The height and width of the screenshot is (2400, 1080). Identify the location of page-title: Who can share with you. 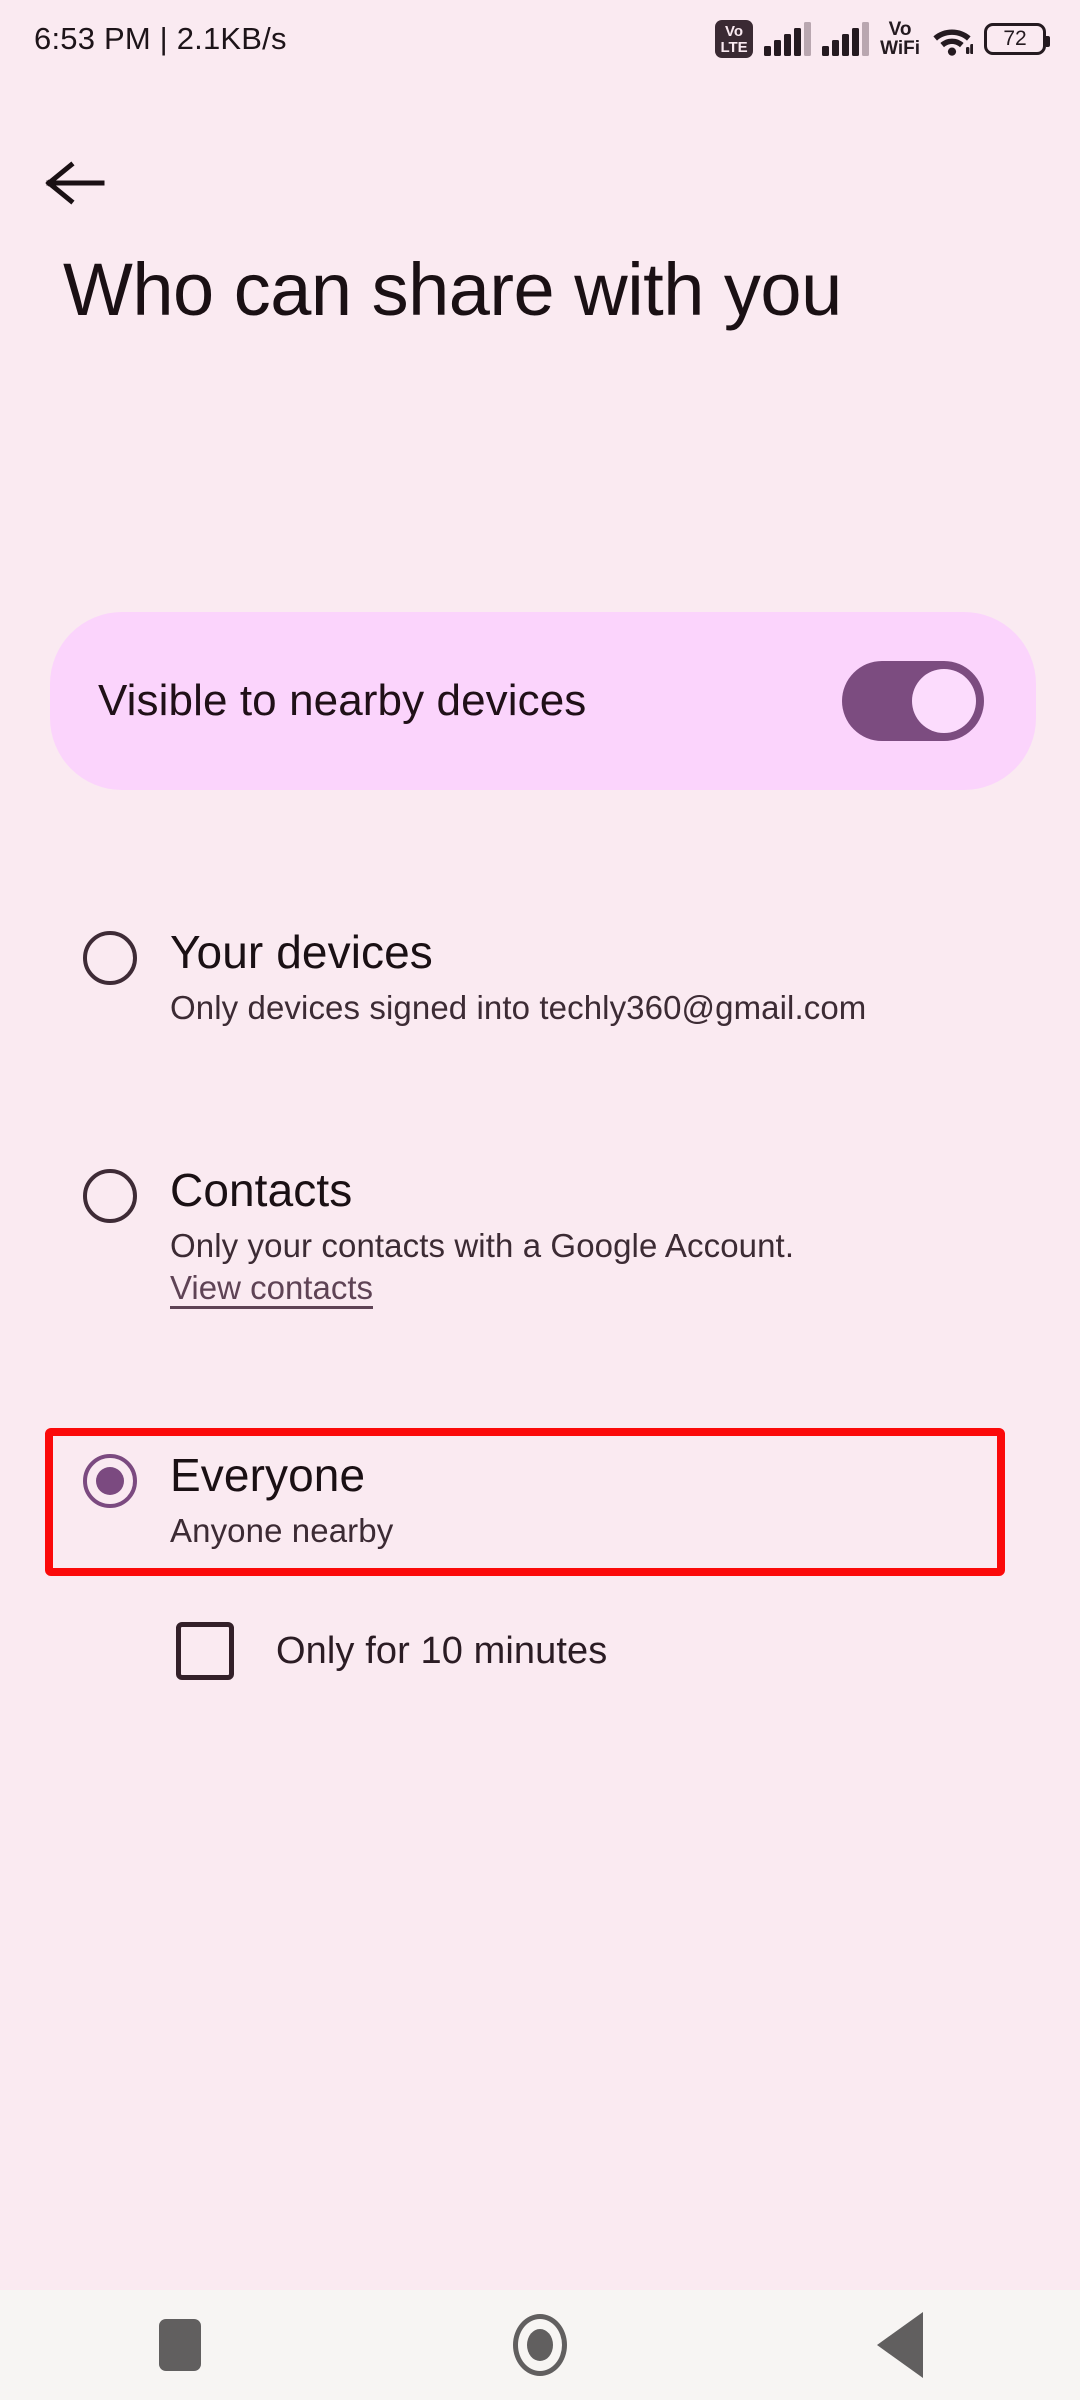
(452, 289).